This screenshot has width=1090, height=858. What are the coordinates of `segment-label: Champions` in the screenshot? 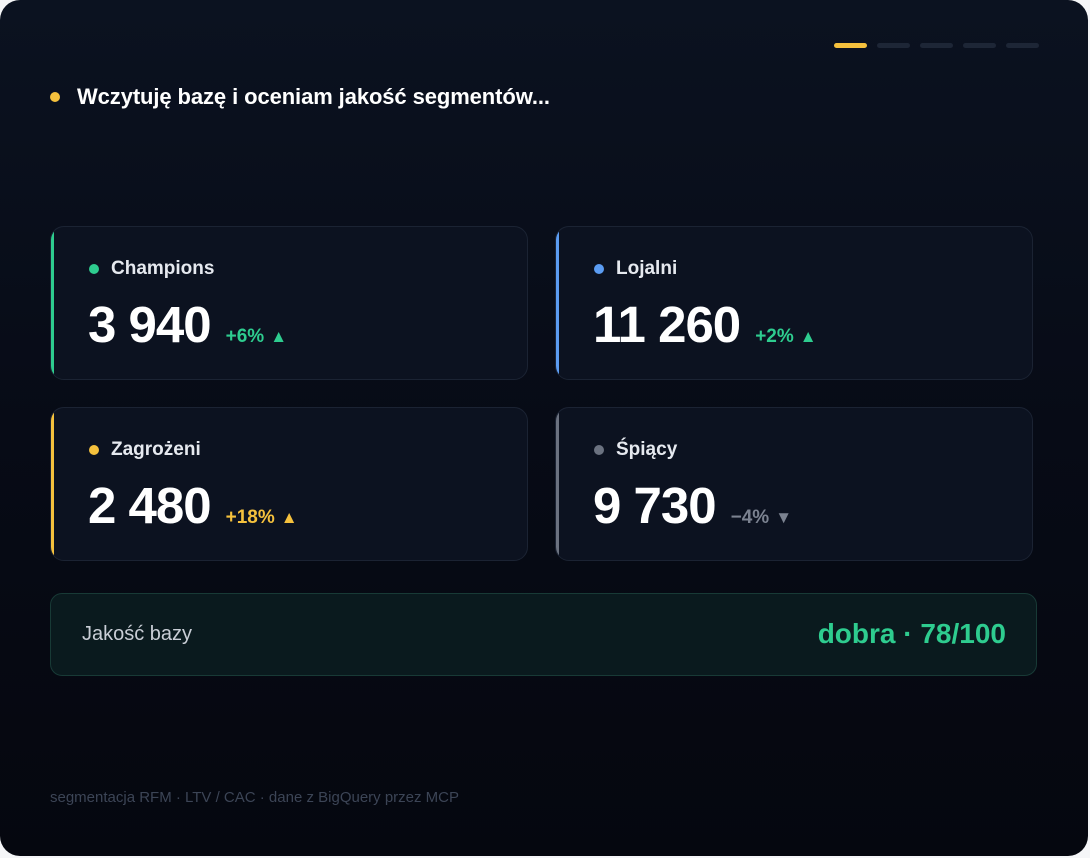 It's located at (163, 268).